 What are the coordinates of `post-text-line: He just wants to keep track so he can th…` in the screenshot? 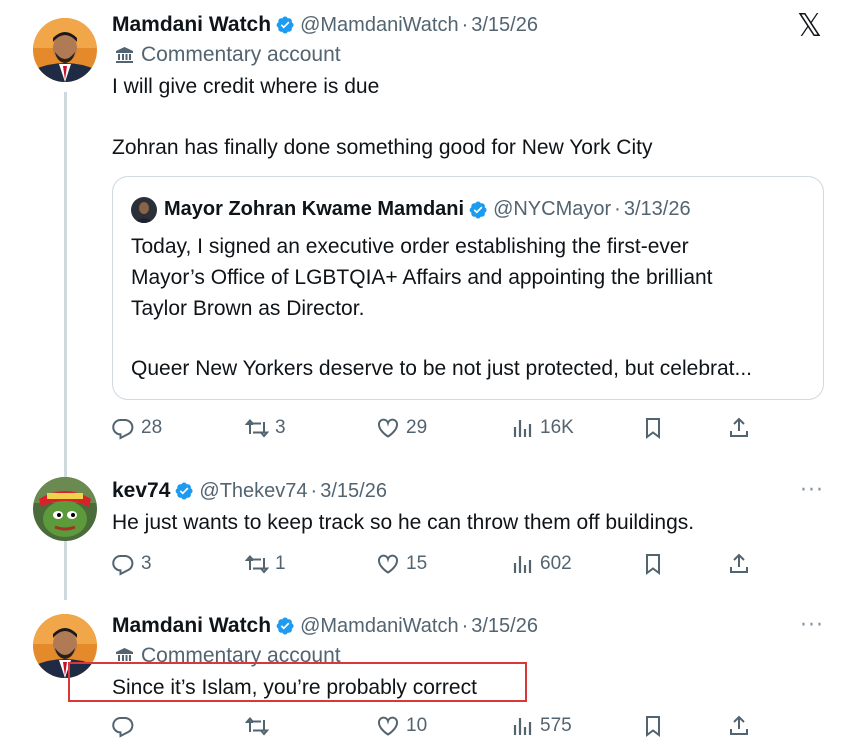 It's located at (403, 522).